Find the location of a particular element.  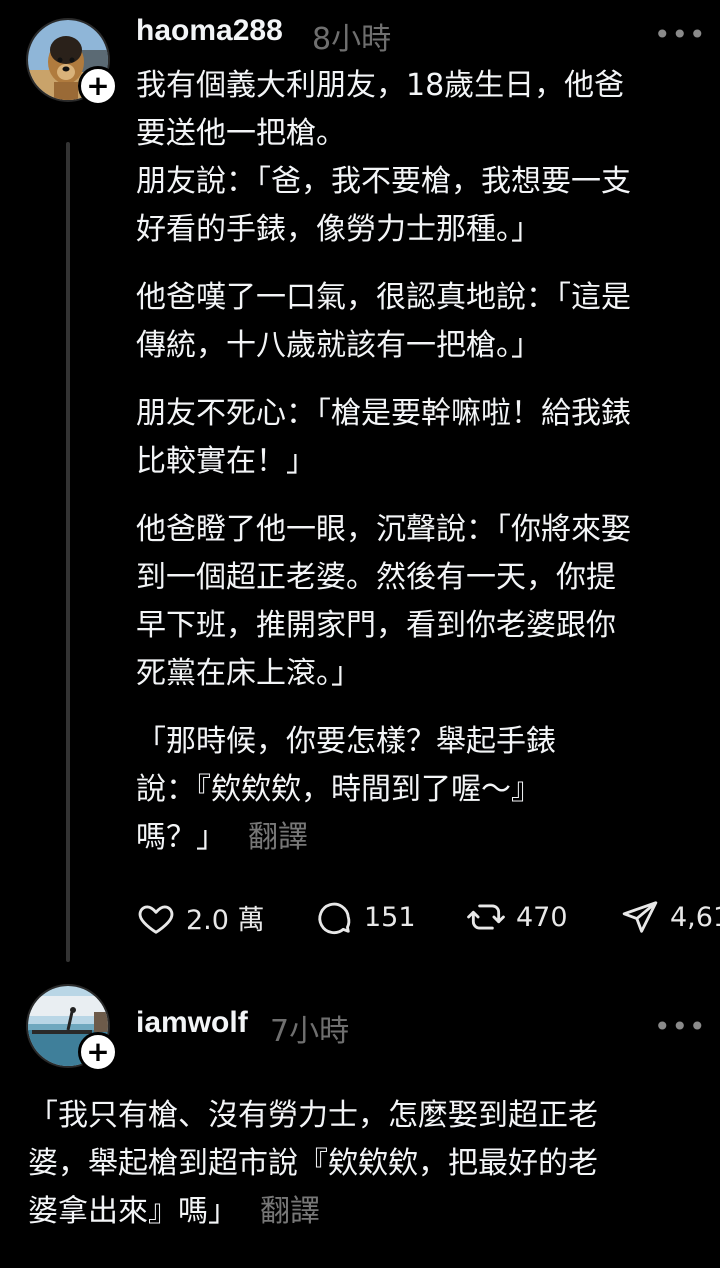

share-count: 4,61 is located at coordinates (695, 917).